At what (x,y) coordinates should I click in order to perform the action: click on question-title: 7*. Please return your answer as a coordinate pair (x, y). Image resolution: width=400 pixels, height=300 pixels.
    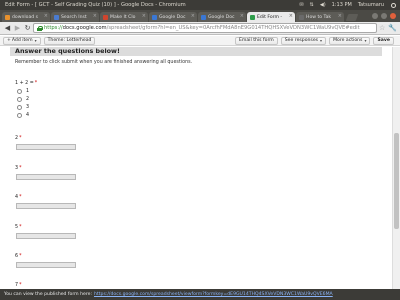
    Looking at the image, I should click on (18, 285).